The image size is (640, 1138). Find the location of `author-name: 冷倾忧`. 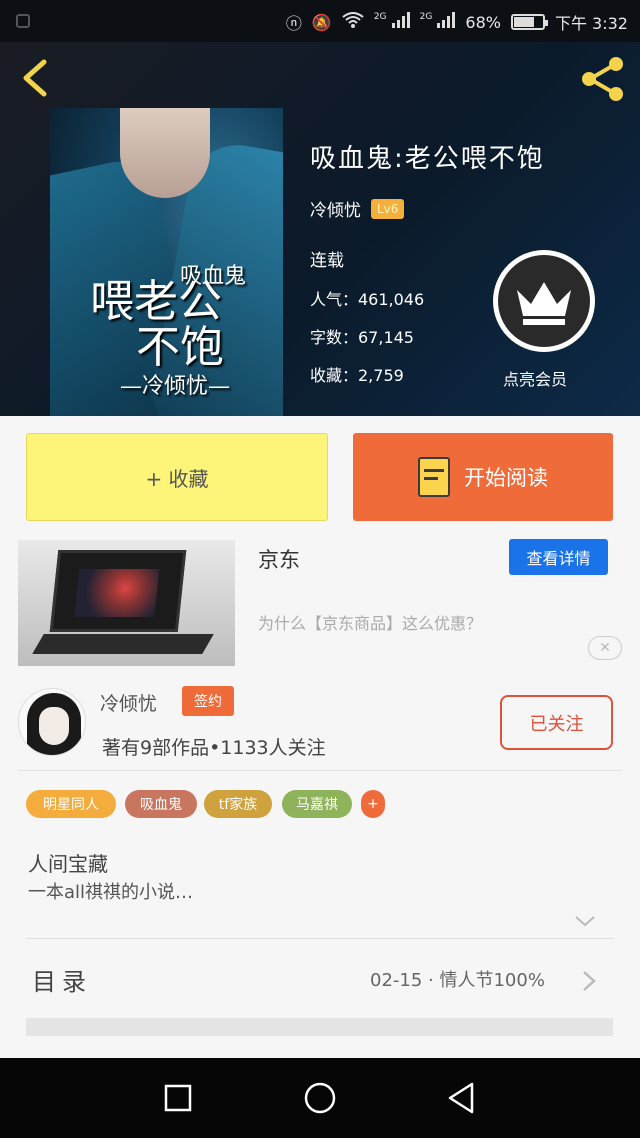

author-name: 冷倾忧 is located at coordinates (128, 702).